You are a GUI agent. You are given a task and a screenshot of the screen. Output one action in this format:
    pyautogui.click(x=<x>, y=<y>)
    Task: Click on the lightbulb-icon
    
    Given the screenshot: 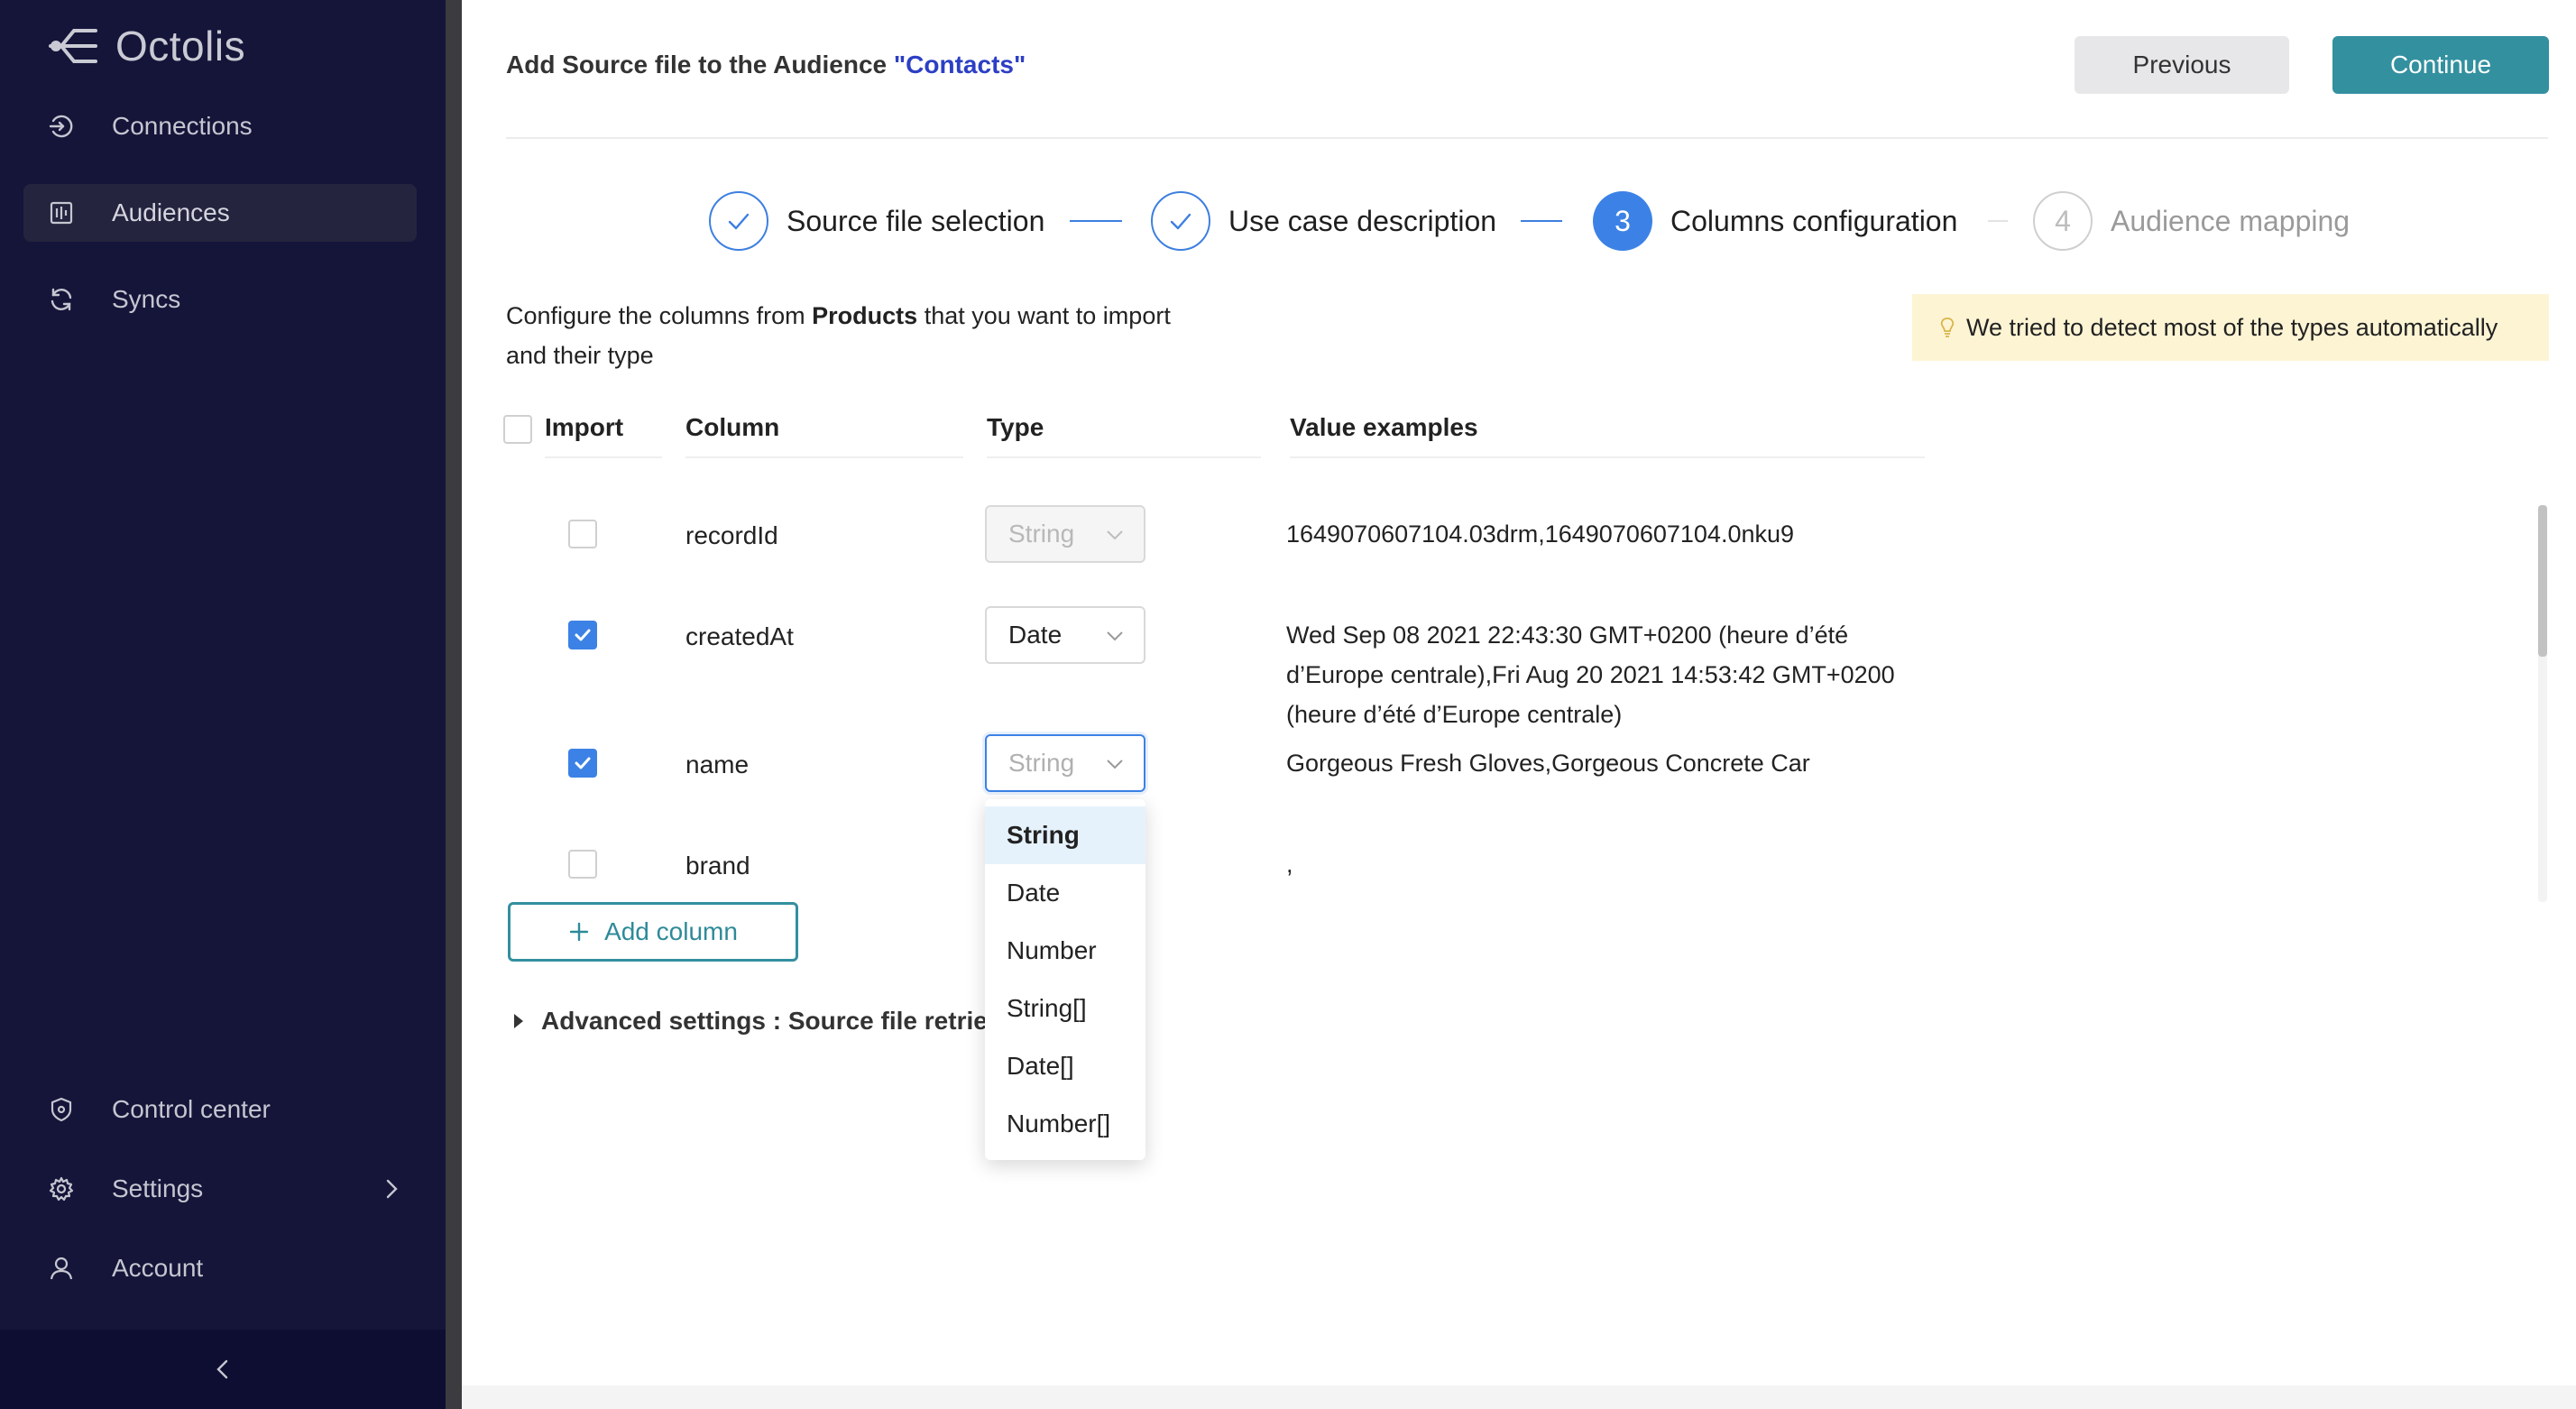 What is the action you would take?
    pyautogui.click(x=1947, y=327)
    